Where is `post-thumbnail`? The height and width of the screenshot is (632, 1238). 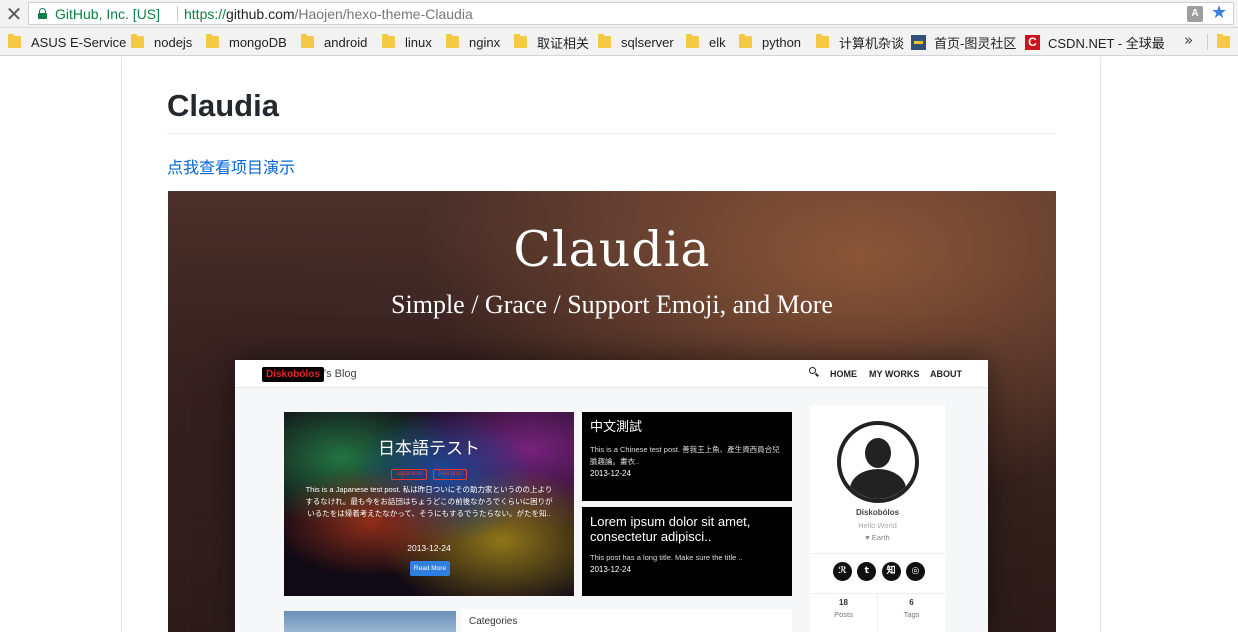 post-thumbnail is located at coordinates (370, 621).